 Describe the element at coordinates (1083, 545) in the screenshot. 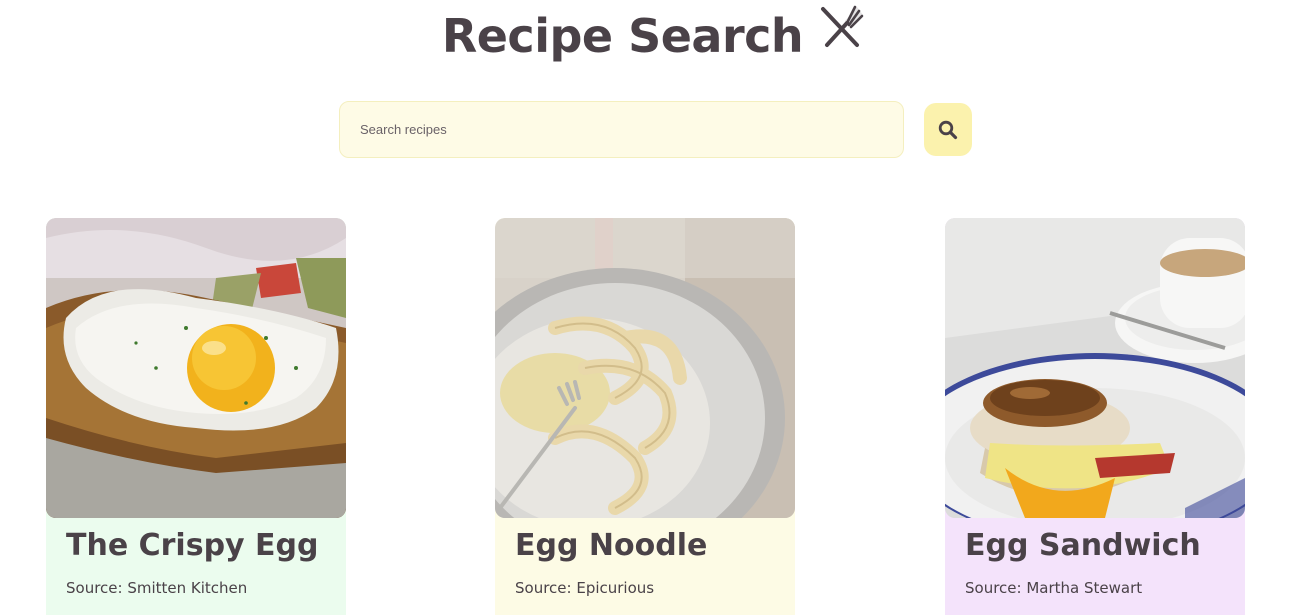

I see `recipe-title: Egg Sandwich` at that location.